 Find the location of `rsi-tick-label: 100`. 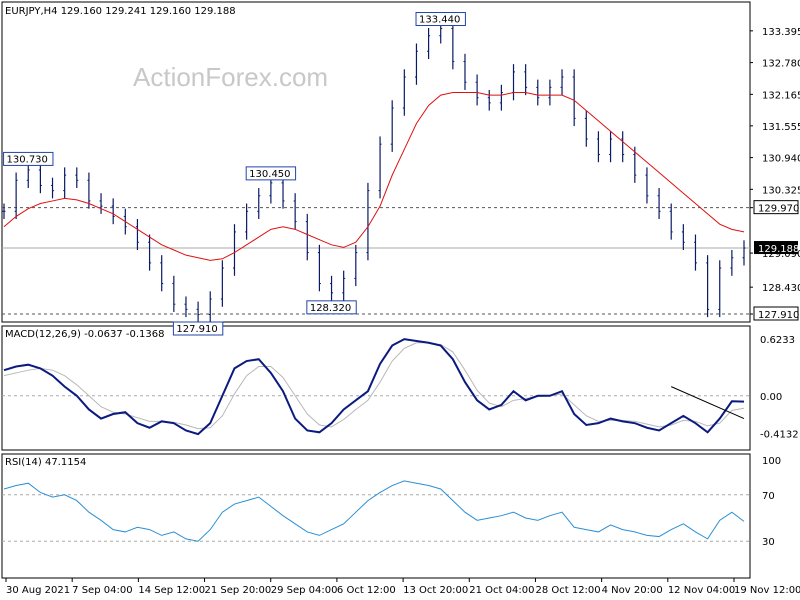

rsi-tick-label: 100 is located at coordinates (771, 461).